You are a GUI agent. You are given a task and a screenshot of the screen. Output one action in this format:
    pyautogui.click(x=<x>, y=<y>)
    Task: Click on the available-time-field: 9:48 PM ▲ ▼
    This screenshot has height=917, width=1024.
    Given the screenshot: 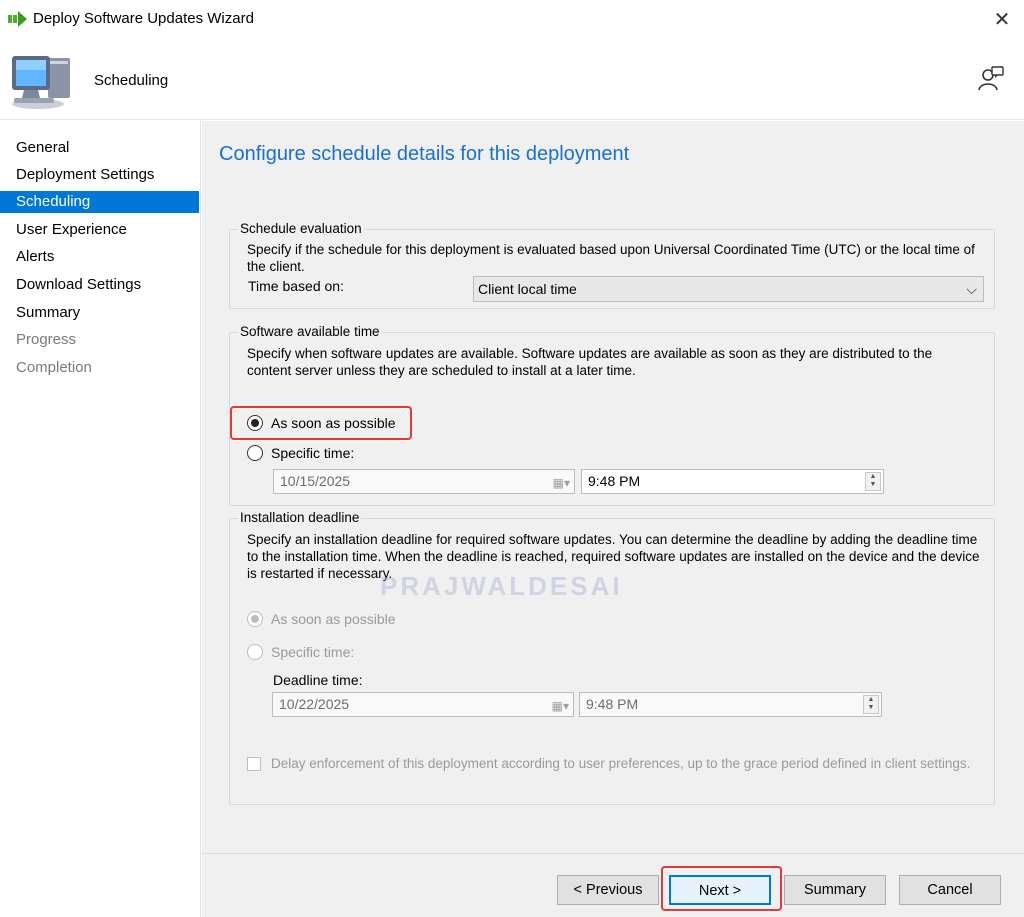 What is the action you would take?
    pyautogui.click(x=732, y=481)
    